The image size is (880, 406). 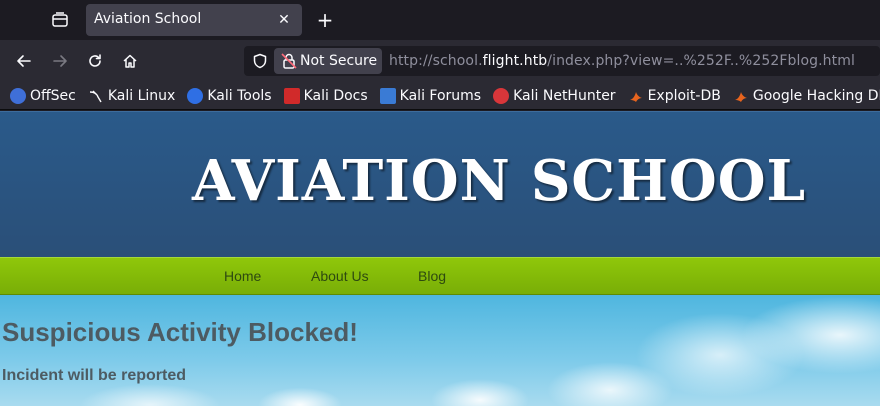 I want to click on menu-about-us-link: About Us, so click(x=340, y=276).